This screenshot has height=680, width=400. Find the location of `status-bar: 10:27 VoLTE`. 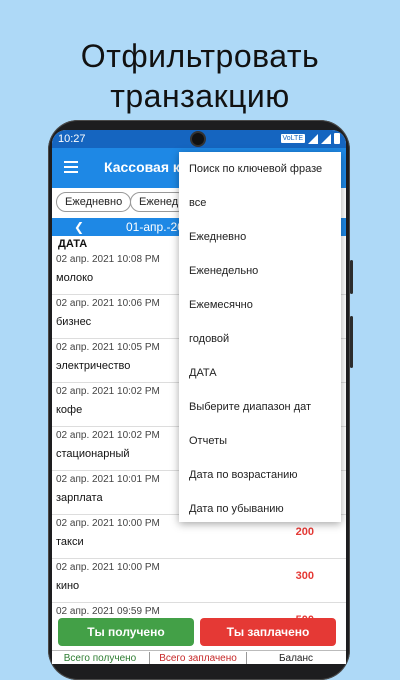

status-bar: 10:27 VoLTE is located at coordinates (199, 139).